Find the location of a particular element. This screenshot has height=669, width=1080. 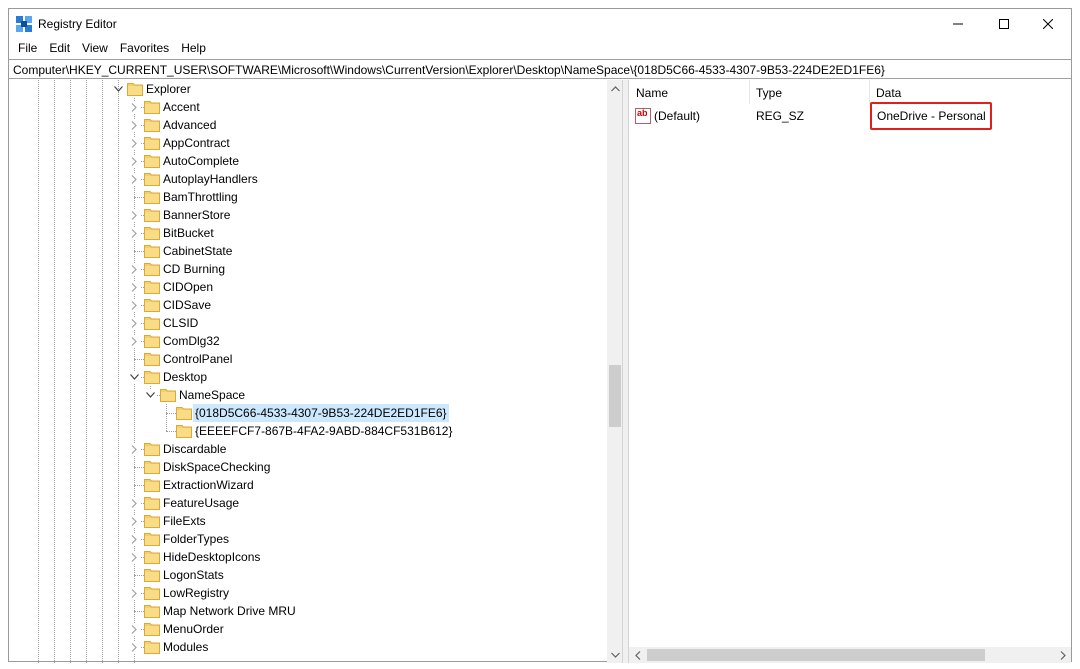

tree-node: NameSpace is located at coordinates (308, 395).